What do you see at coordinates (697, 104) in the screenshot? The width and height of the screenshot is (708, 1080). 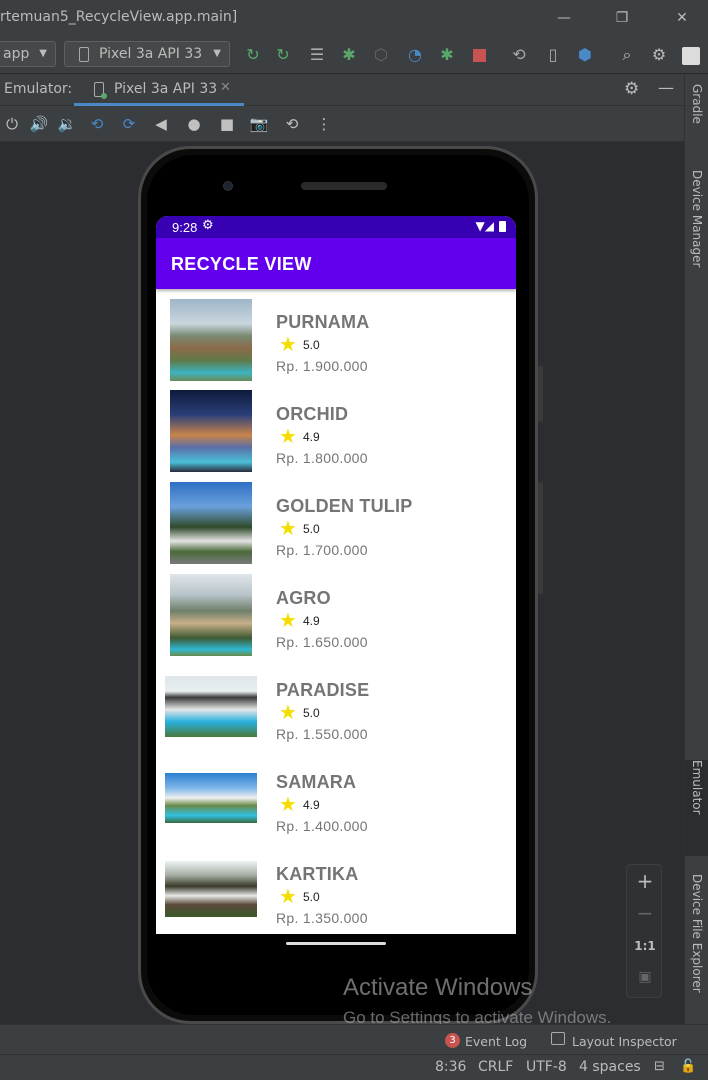 I see `gradle-tab-label: Gradle` at bounding box center [697, 104].